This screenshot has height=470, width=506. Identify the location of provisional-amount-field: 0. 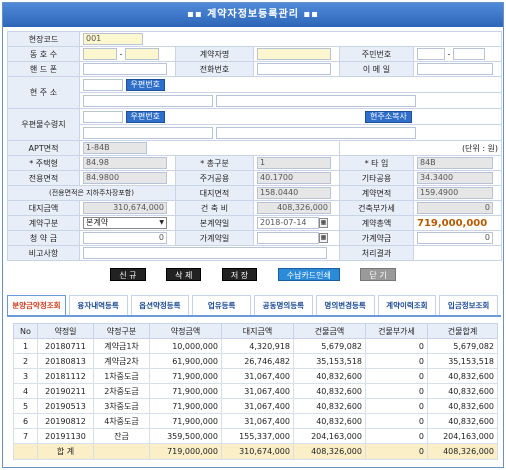
(455, 238).